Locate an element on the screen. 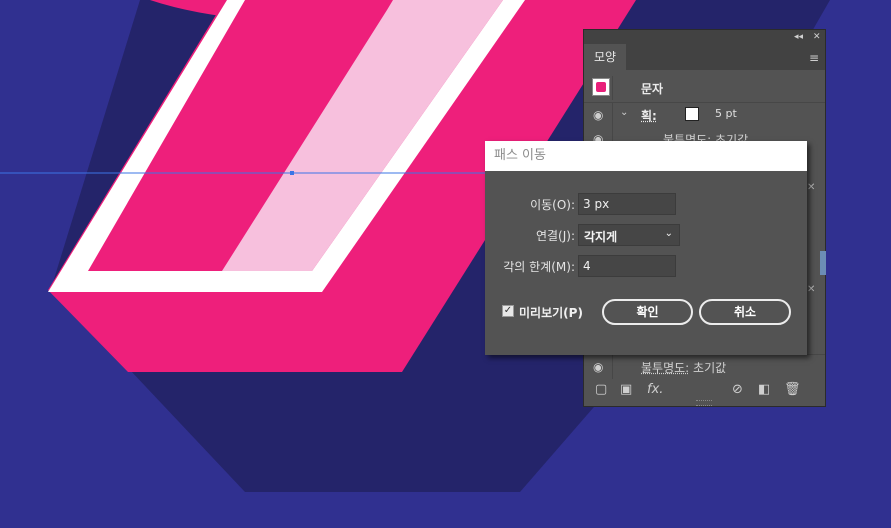 The image size is (891, 528). stroke-color-swatch is located at coordinates (692, 114).